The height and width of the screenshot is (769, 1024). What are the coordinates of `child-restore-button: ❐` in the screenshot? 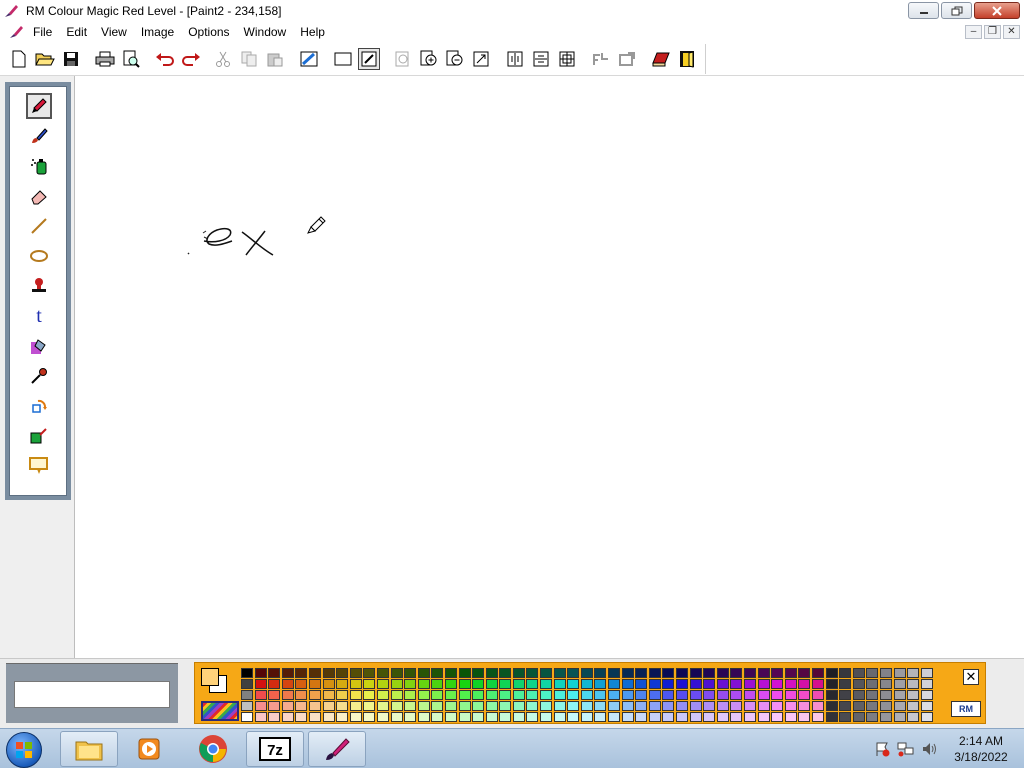 It's located at (992, 32).